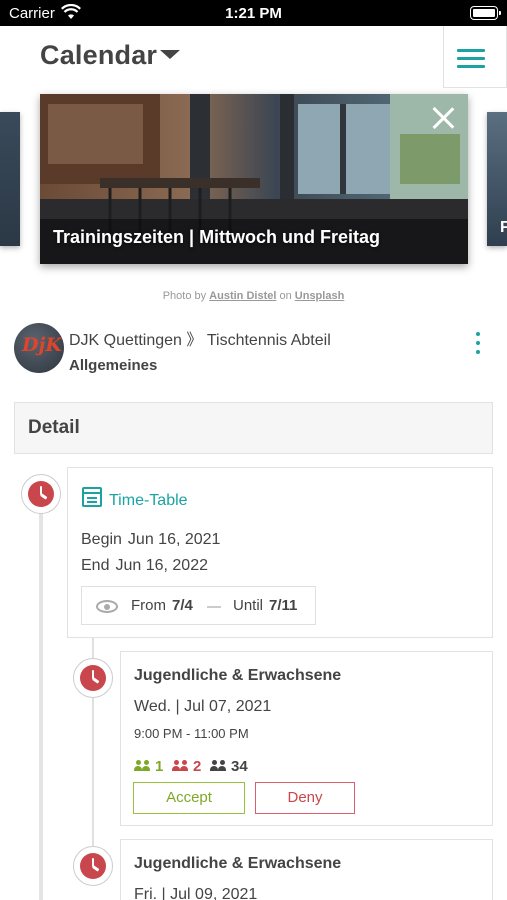 The width and height of the screenshot is (507, 900). What do you see at coordinates (283, 605) in the screenshot?
I see `until-value: 7/11` at bounding box center [283, 605].